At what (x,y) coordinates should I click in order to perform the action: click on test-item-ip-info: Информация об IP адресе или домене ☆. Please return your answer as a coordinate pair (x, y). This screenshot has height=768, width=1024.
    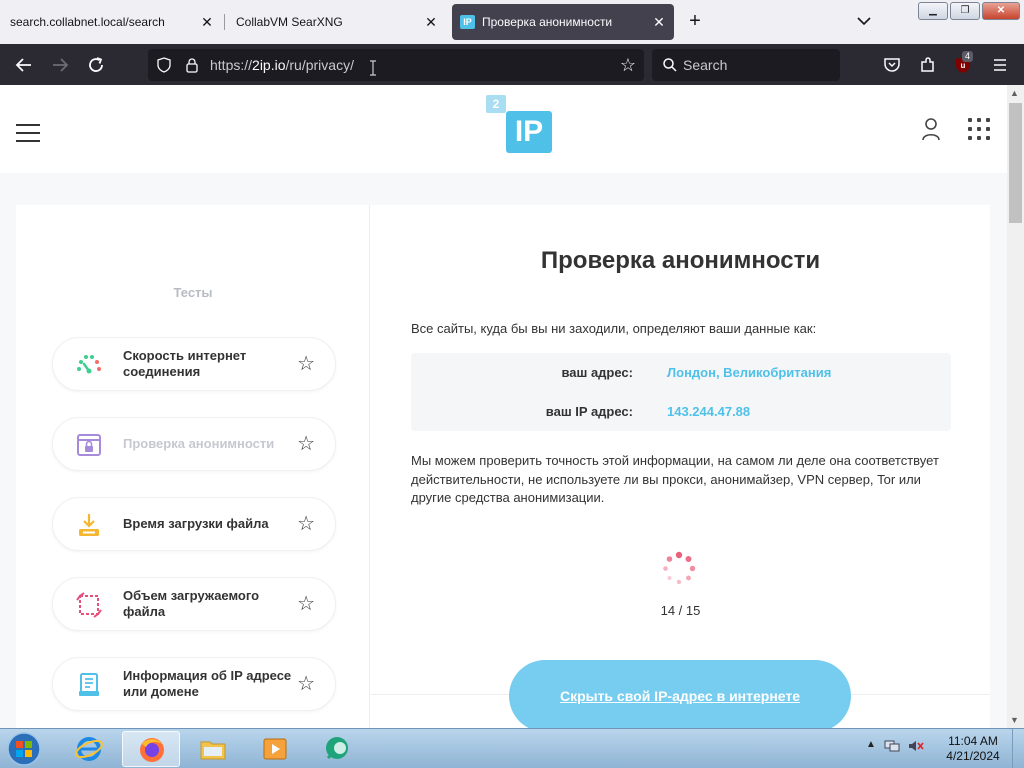
    Looking at the image, I should click on (194, 684).